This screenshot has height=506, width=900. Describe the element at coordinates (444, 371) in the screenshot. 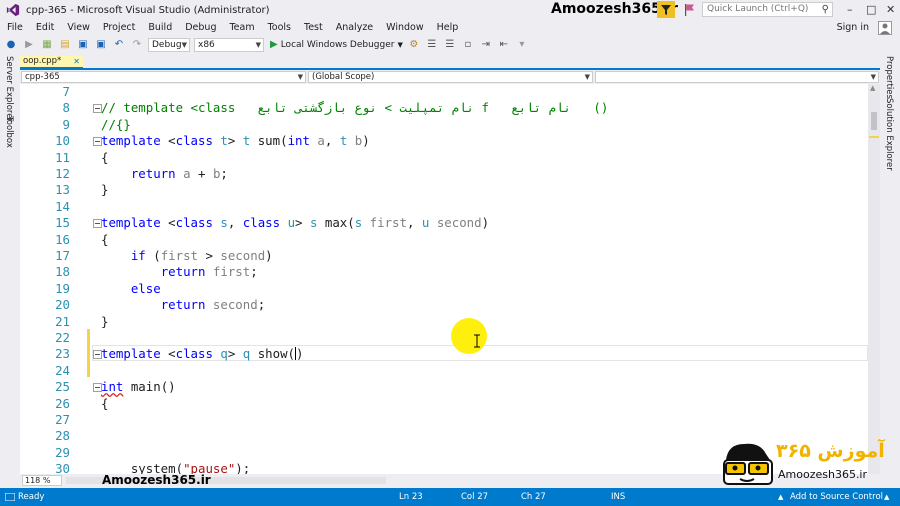

I see `code-line: 24` at that location.